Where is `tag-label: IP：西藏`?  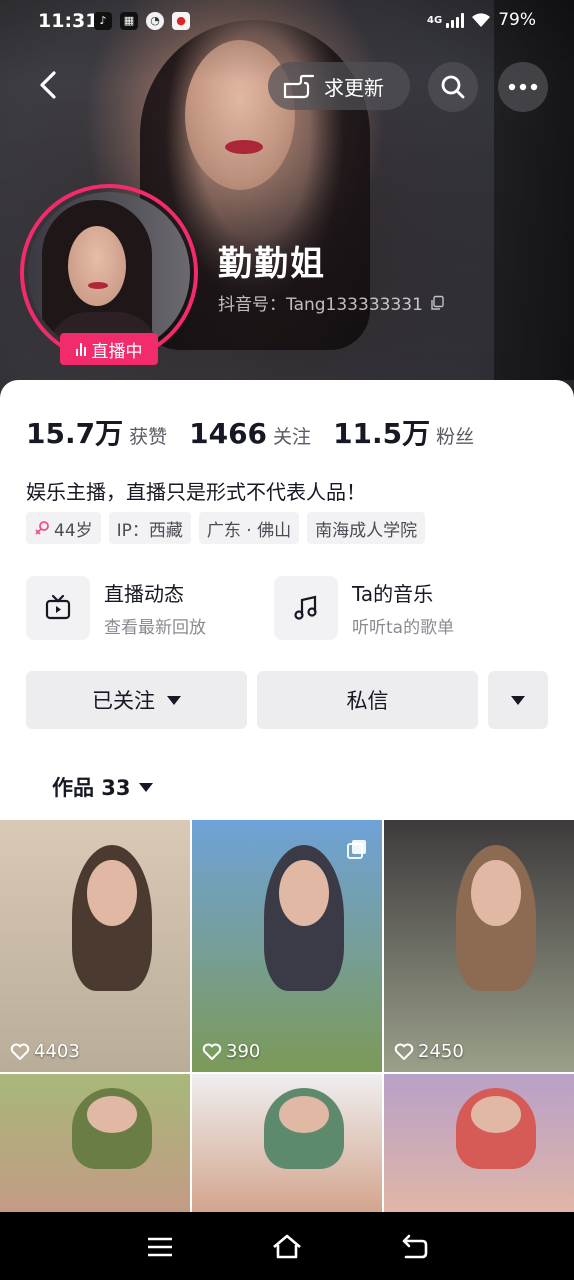
tag-label: IP：西藏 is located at coordinates (149, 530).